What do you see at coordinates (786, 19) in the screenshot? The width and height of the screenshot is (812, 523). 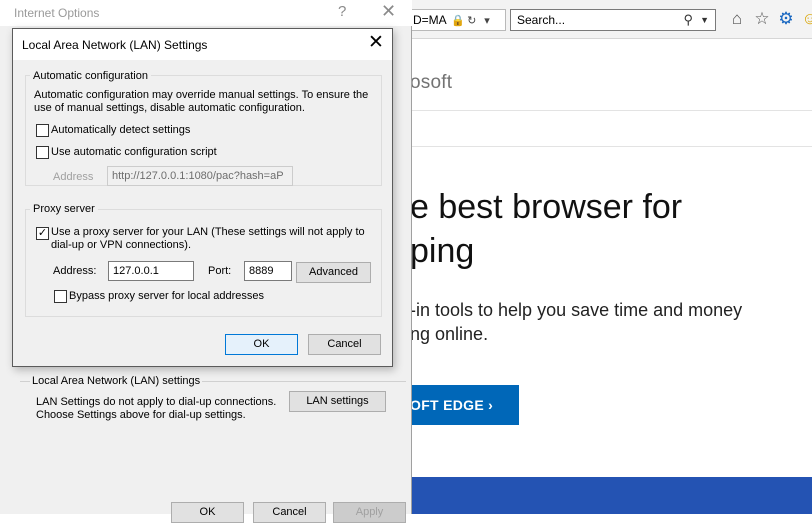 I see `gear-icon: ⚙` at bounding box center [786, 19].